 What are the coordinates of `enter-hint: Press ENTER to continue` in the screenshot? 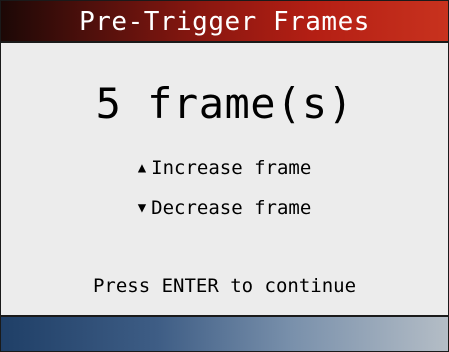 It's located at (224, 286).